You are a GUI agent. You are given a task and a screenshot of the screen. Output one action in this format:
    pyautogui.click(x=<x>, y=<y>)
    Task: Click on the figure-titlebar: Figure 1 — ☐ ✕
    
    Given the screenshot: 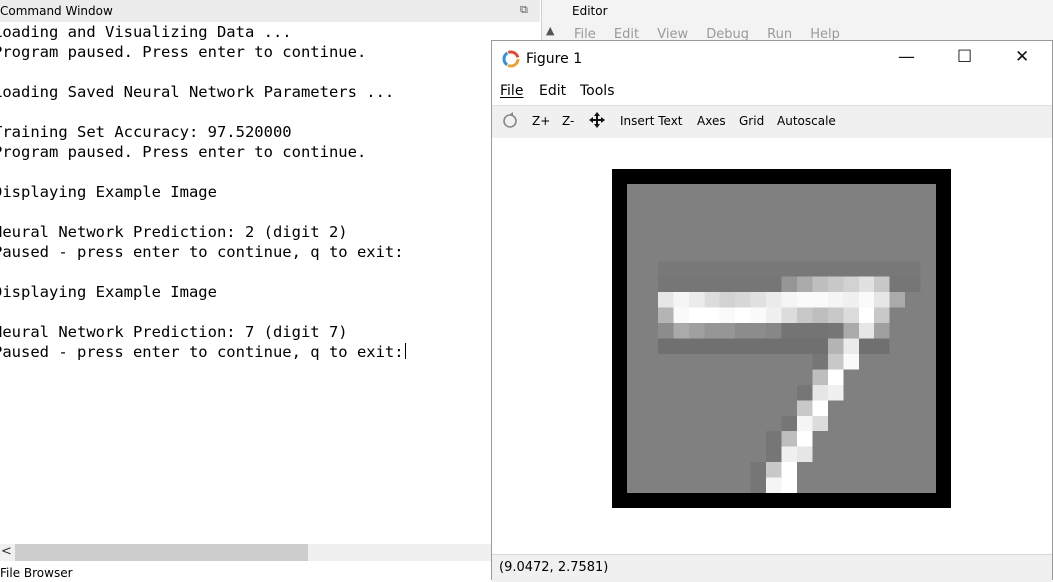 What is the action you would take?
    pyautogui.click(x=772, y=60)
    